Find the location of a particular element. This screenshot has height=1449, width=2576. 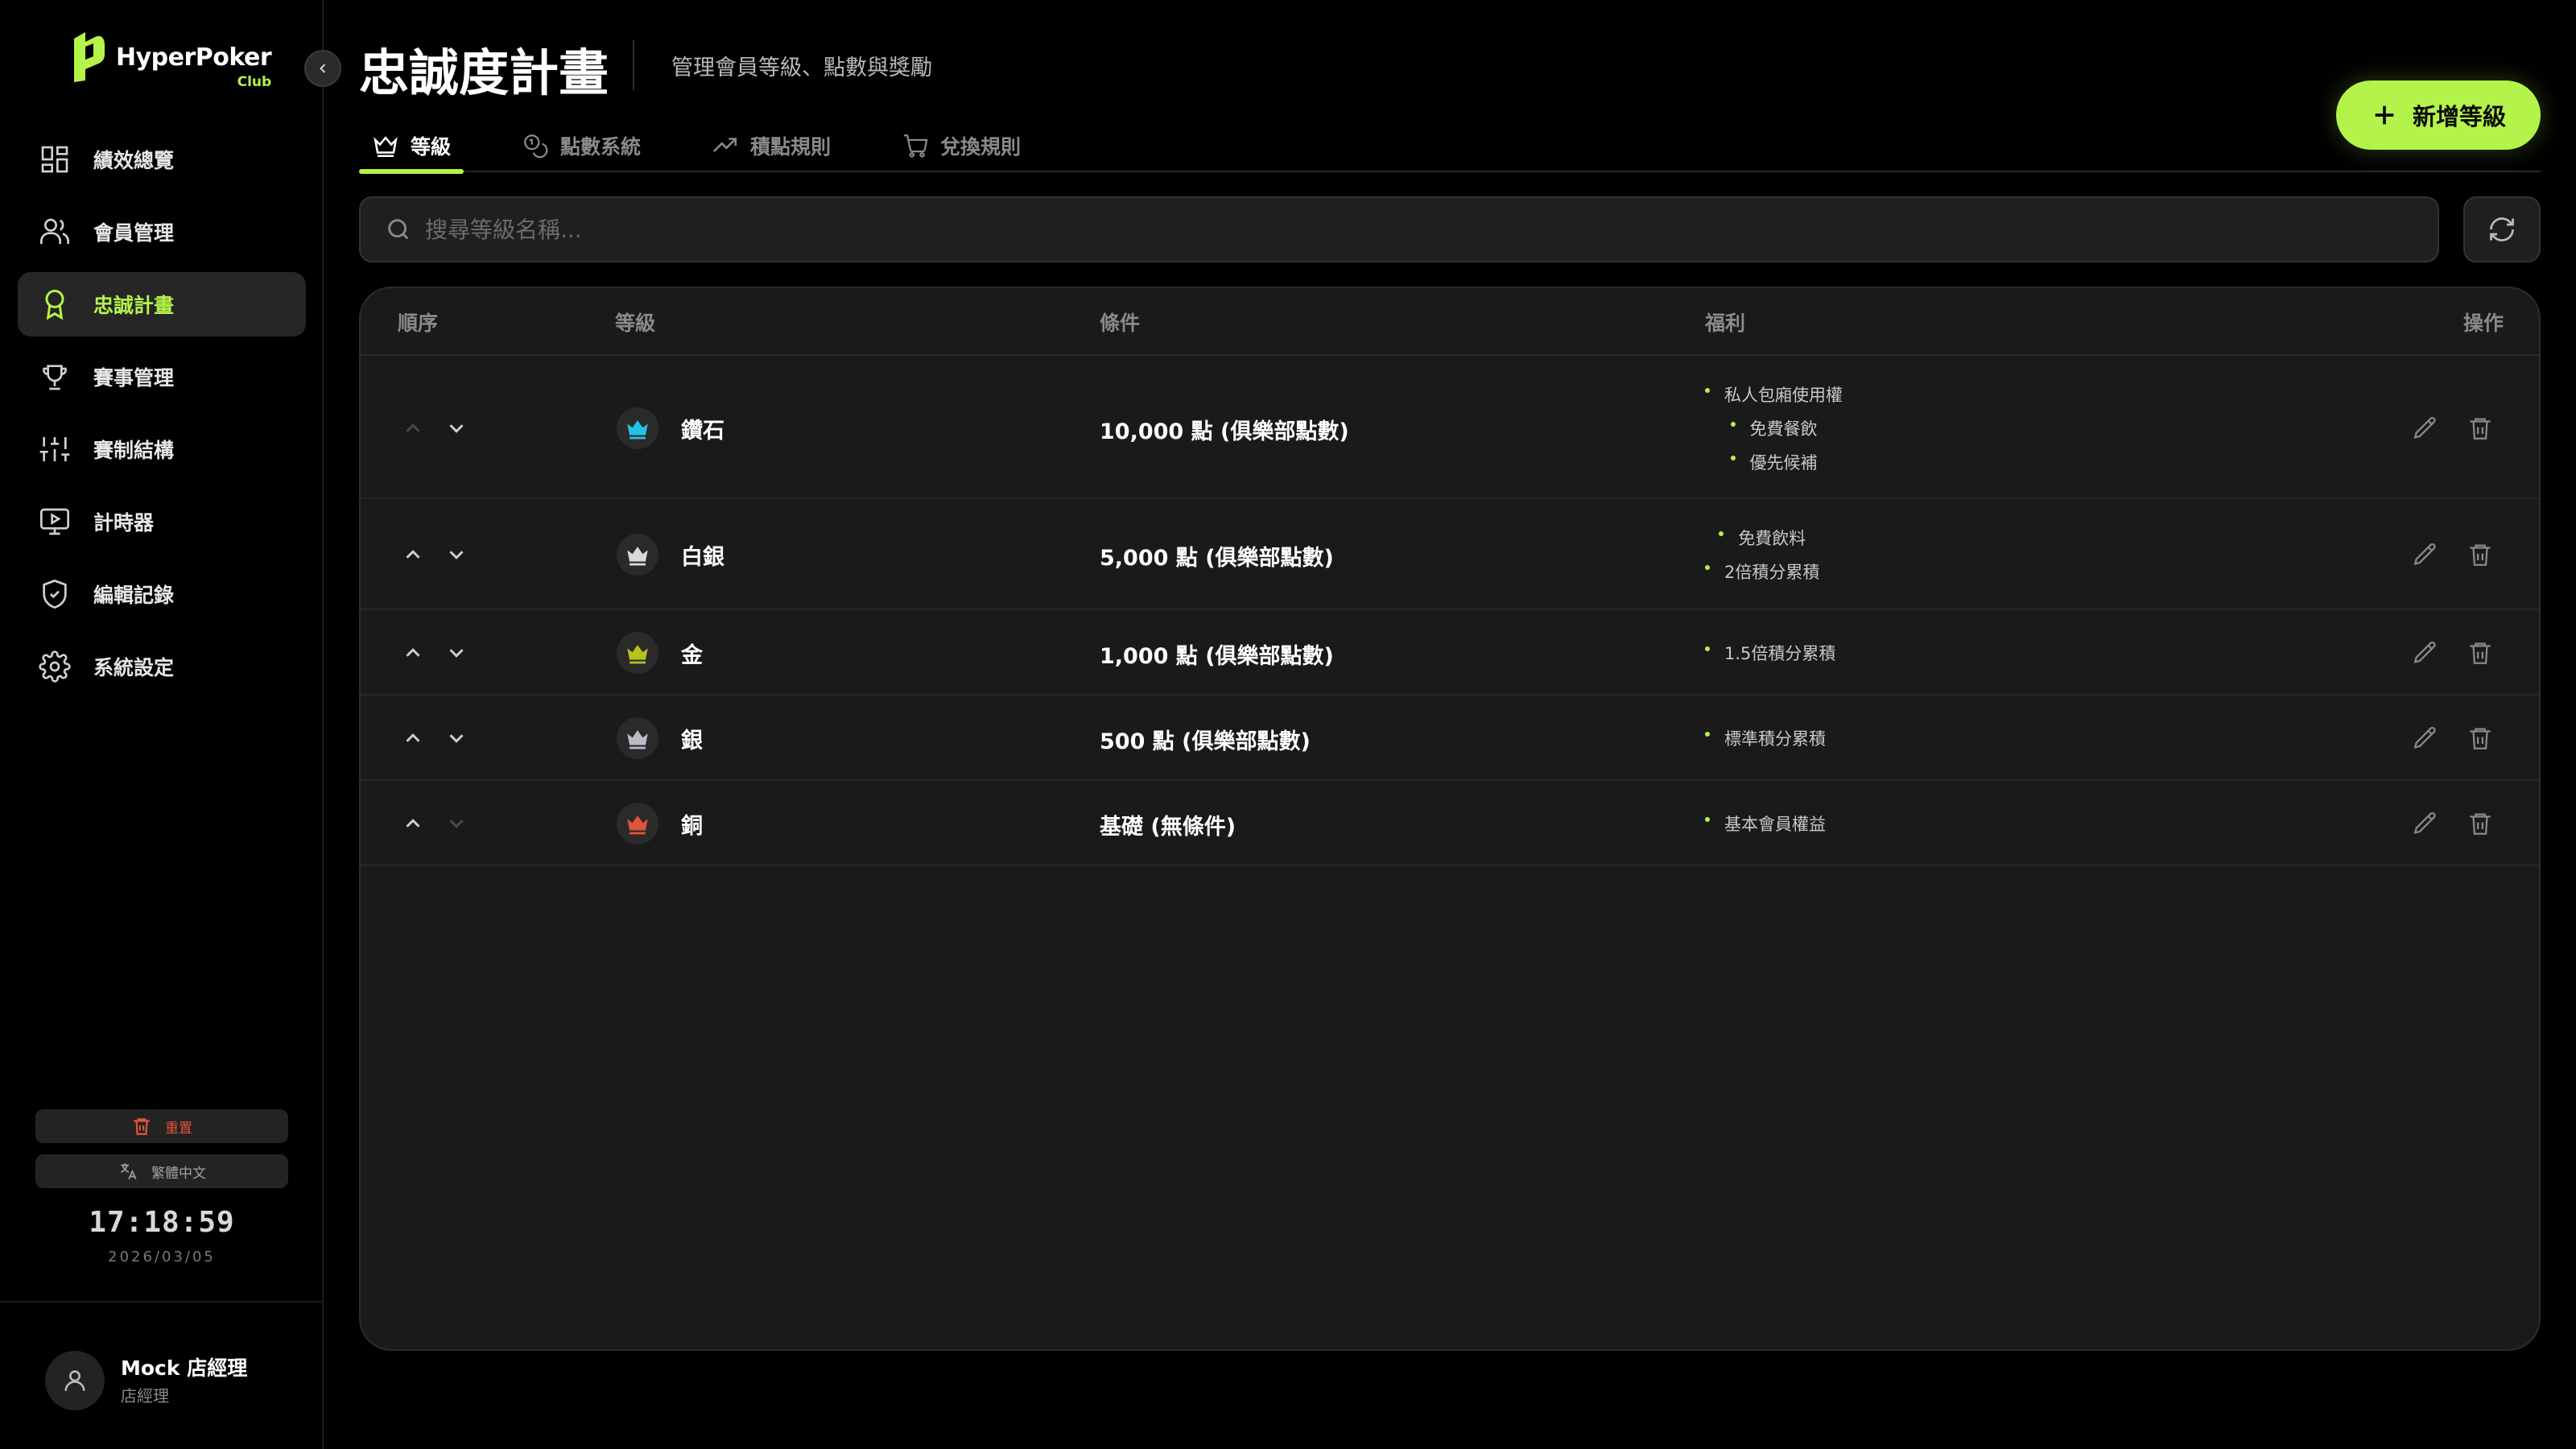

trash-icon is located at coordinates (142, 1126).